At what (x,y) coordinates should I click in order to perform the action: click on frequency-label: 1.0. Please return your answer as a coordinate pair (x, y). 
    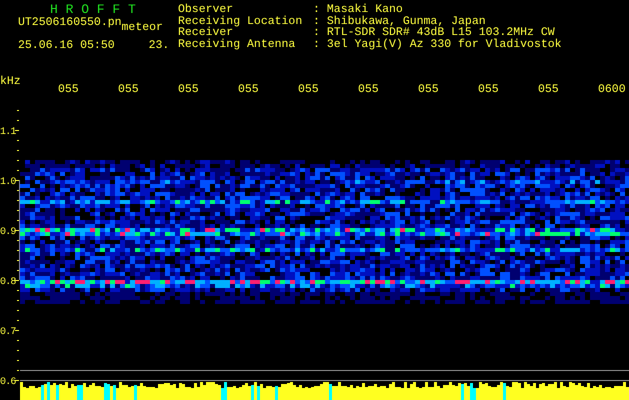
    Looking at the image, I should click on (8, 182).